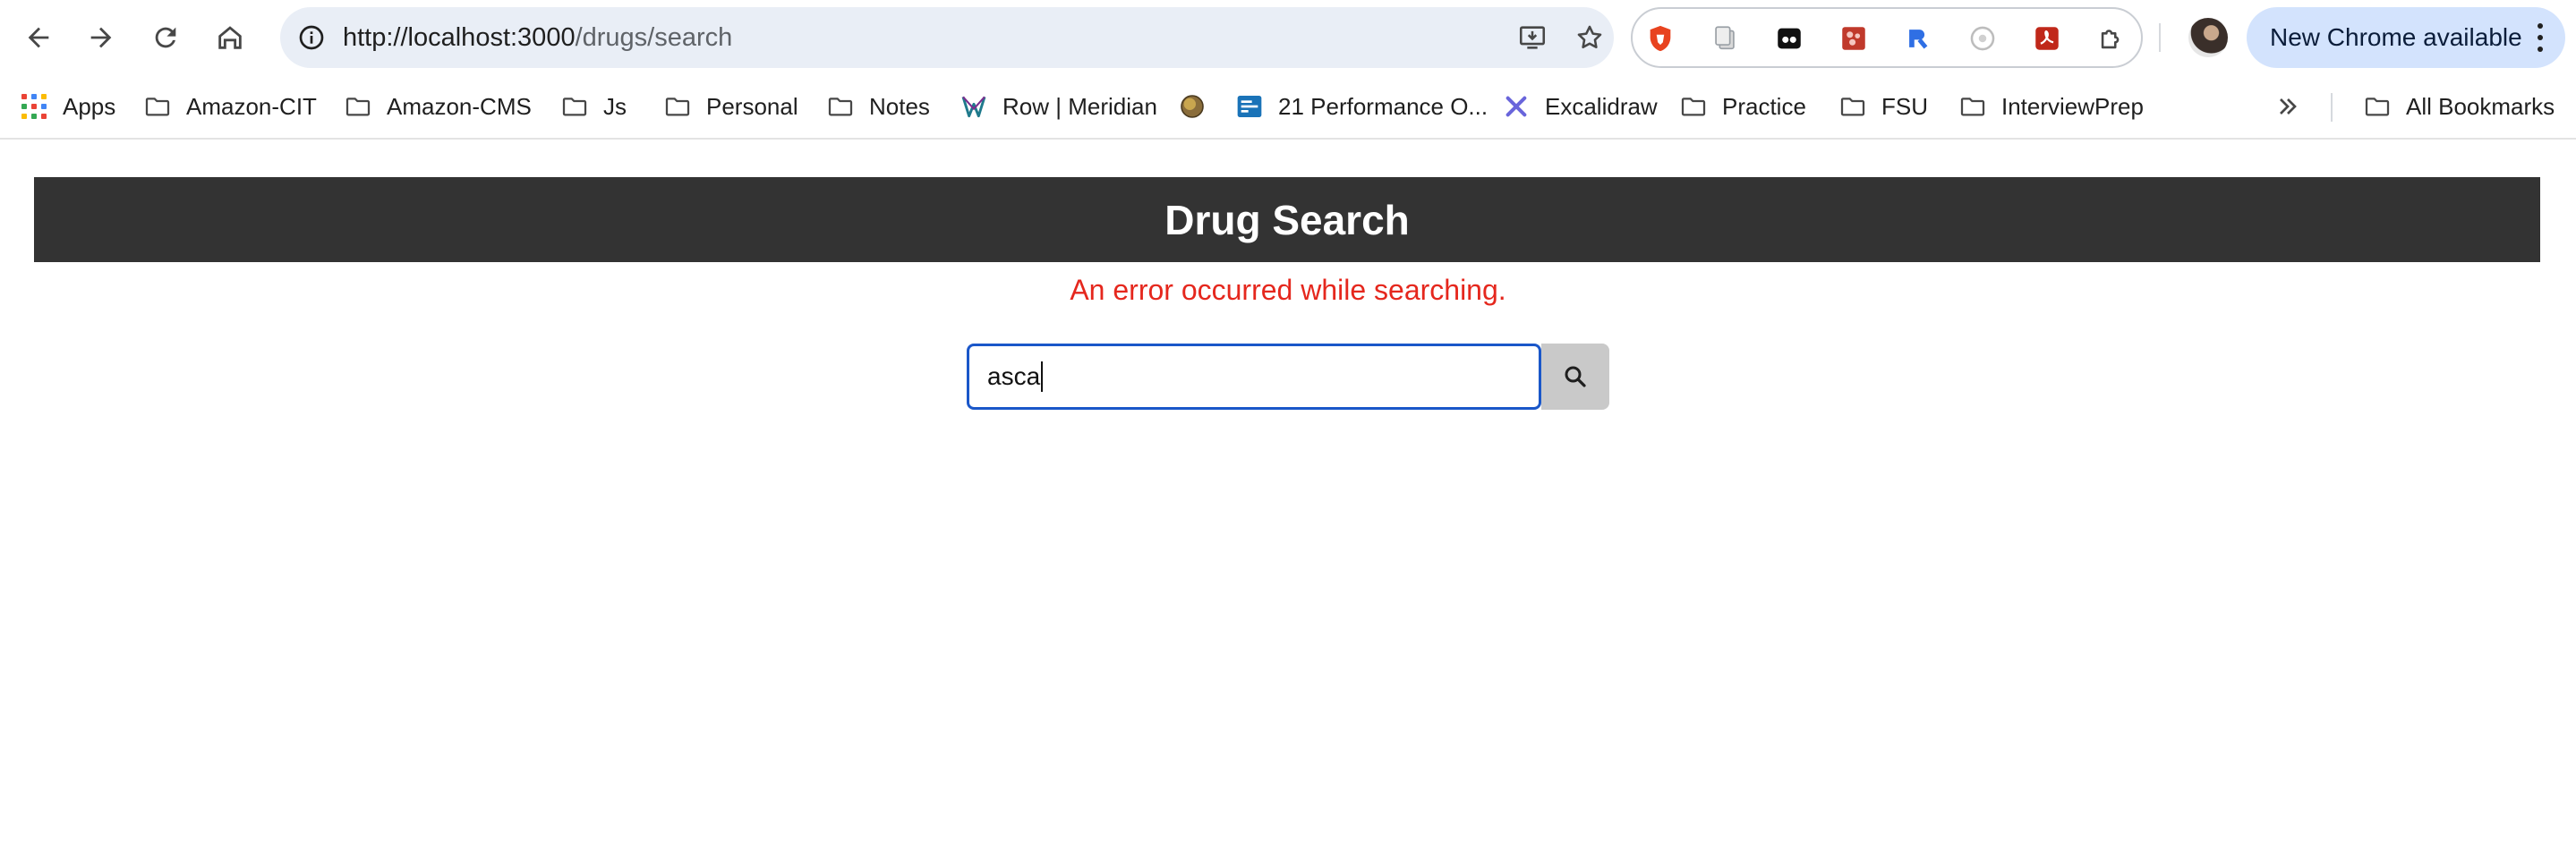  I want to click on bookmarks-overflow-button, so click(2294, 106).